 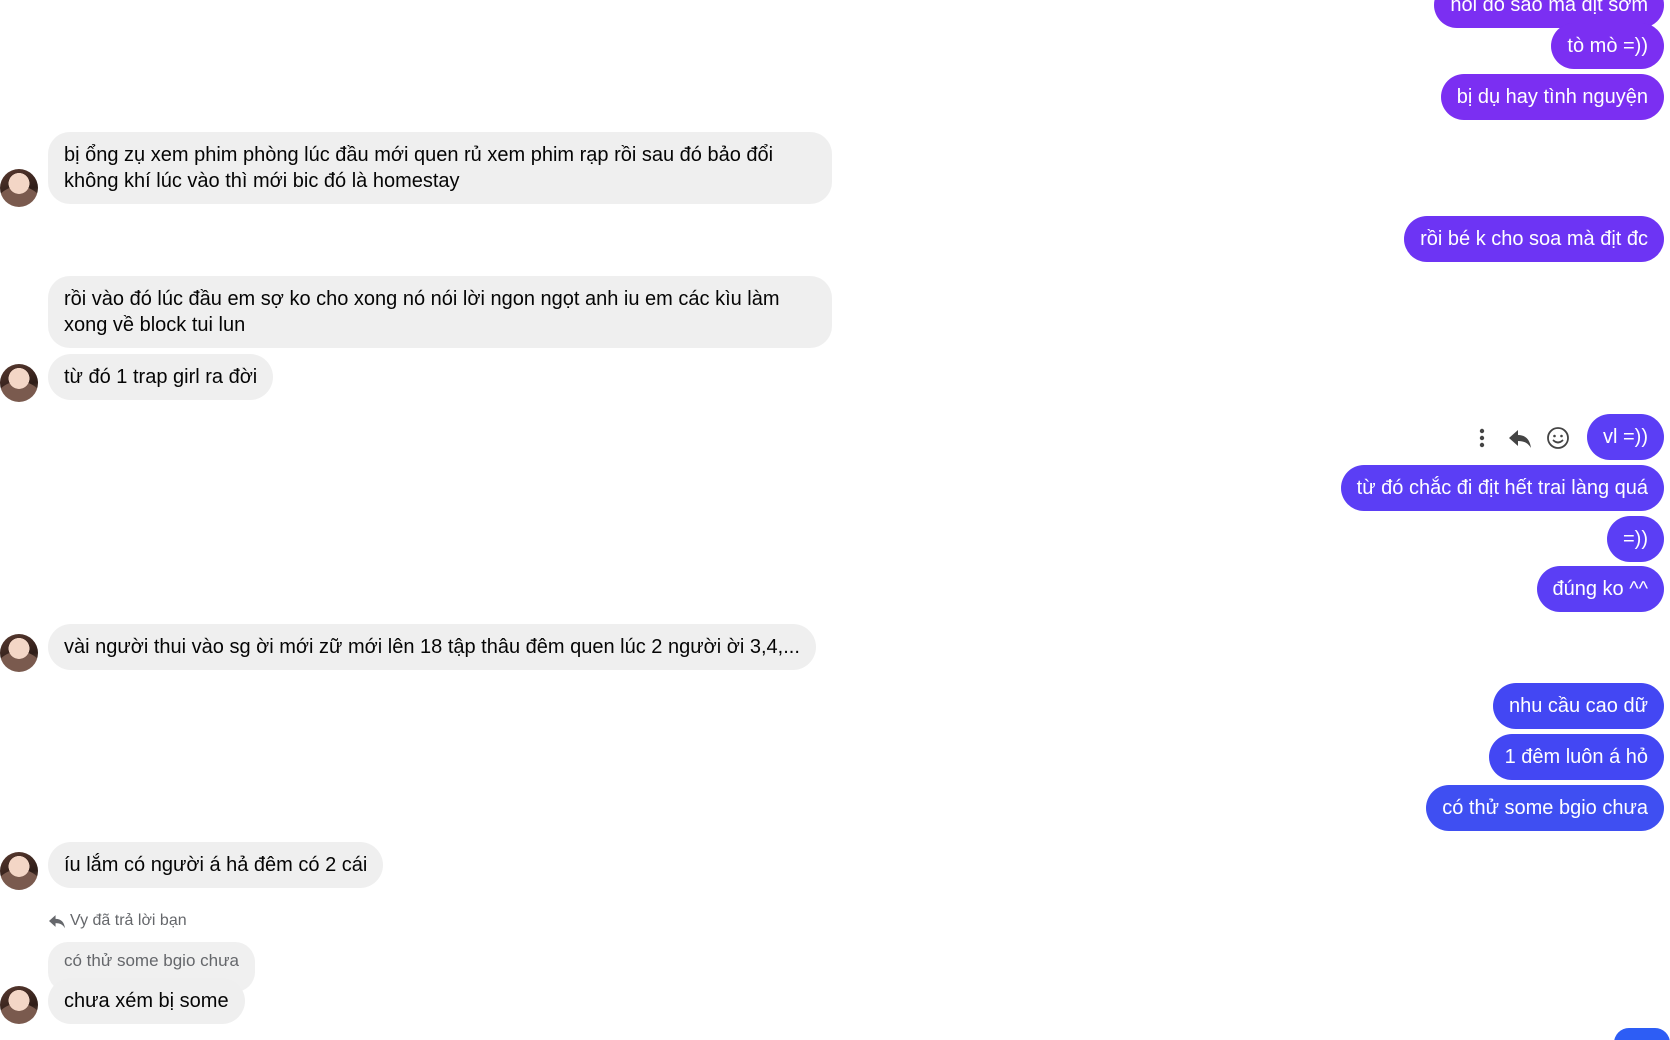 What do you see at coordinates (146, 1001) in the screenshot?
I see `incoming-message: chưa xém bị some` at bounding box center [146, 1001].